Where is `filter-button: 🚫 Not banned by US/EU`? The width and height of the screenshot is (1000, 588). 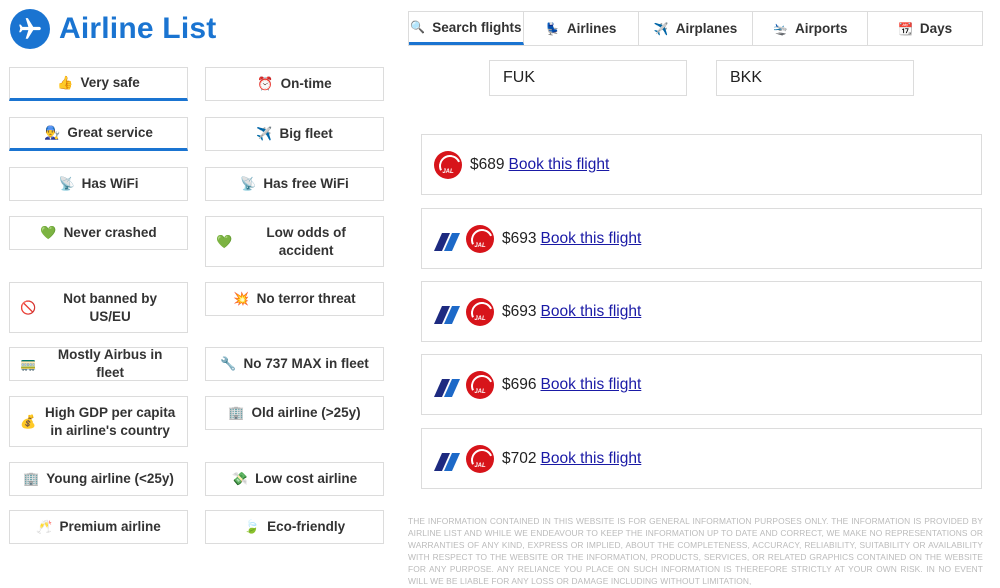
filter-button: 🚫 Not banned by US/EU is located at coordinates (98, 307).